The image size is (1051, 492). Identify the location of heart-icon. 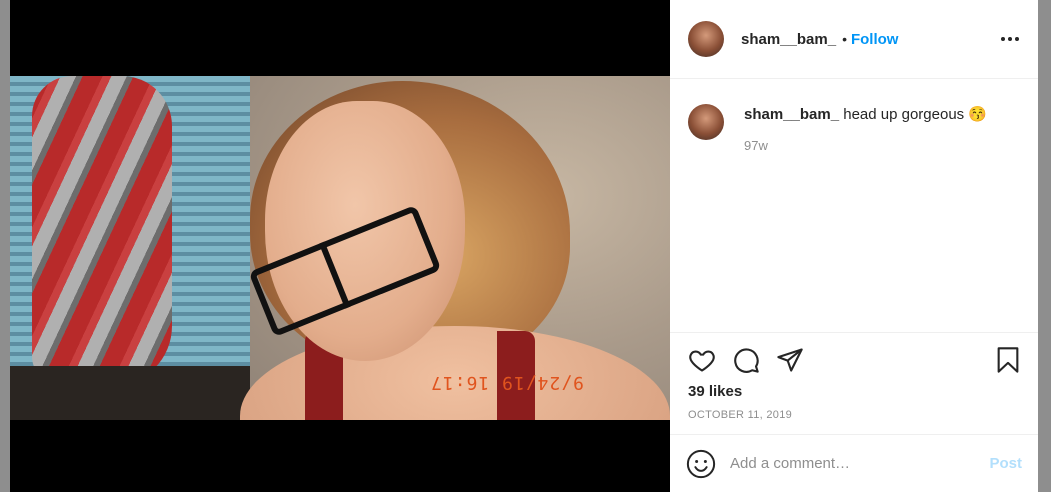
(702, 360).